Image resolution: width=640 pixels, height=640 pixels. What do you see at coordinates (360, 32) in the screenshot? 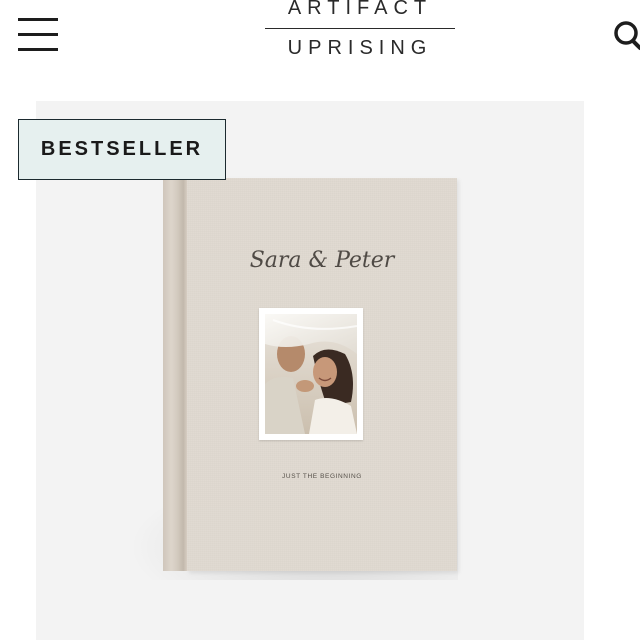
I see `site-logo: ARTIFACT UPRISING` at bounding box center [360, 32].